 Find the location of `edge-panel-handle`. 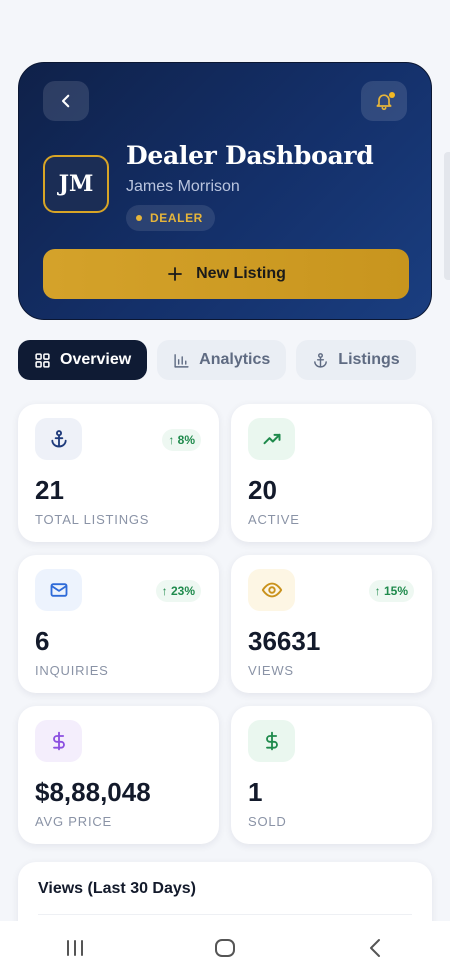

edge-panel-handle is located at coordinates (447, 216).